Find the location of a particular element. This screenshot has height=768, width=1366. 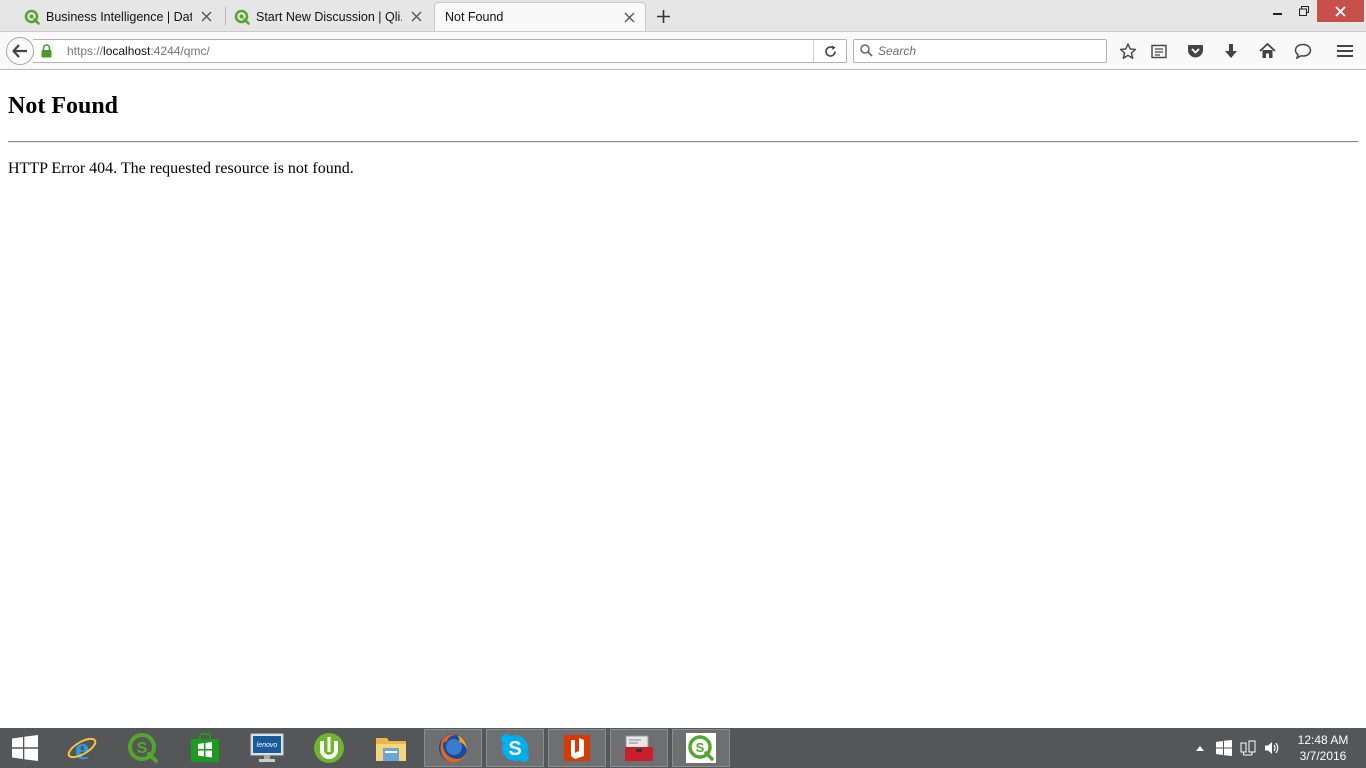

system-clock: 12:48 AM 3/7/2016 is located at coordinates (1323, 748).